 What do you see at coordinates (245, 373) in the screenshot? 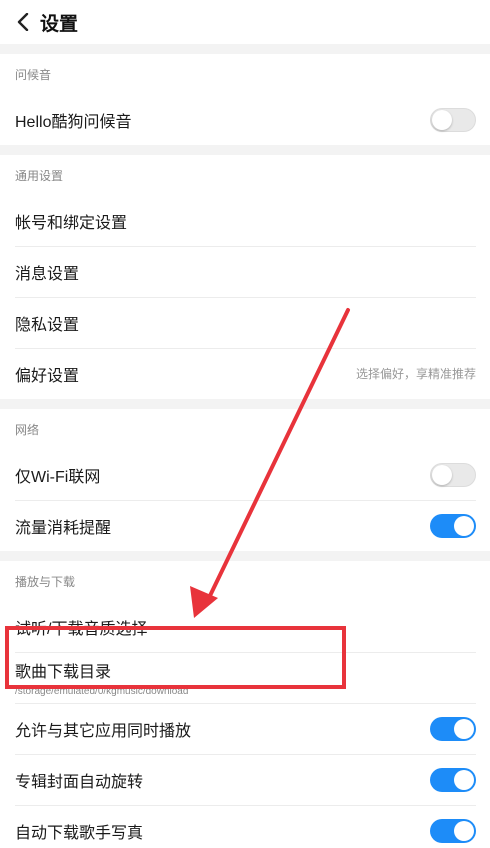
I see `setting-row-preference: 偏好设置 选择偏好，享精准推荐` at bounding box center [245, 373].